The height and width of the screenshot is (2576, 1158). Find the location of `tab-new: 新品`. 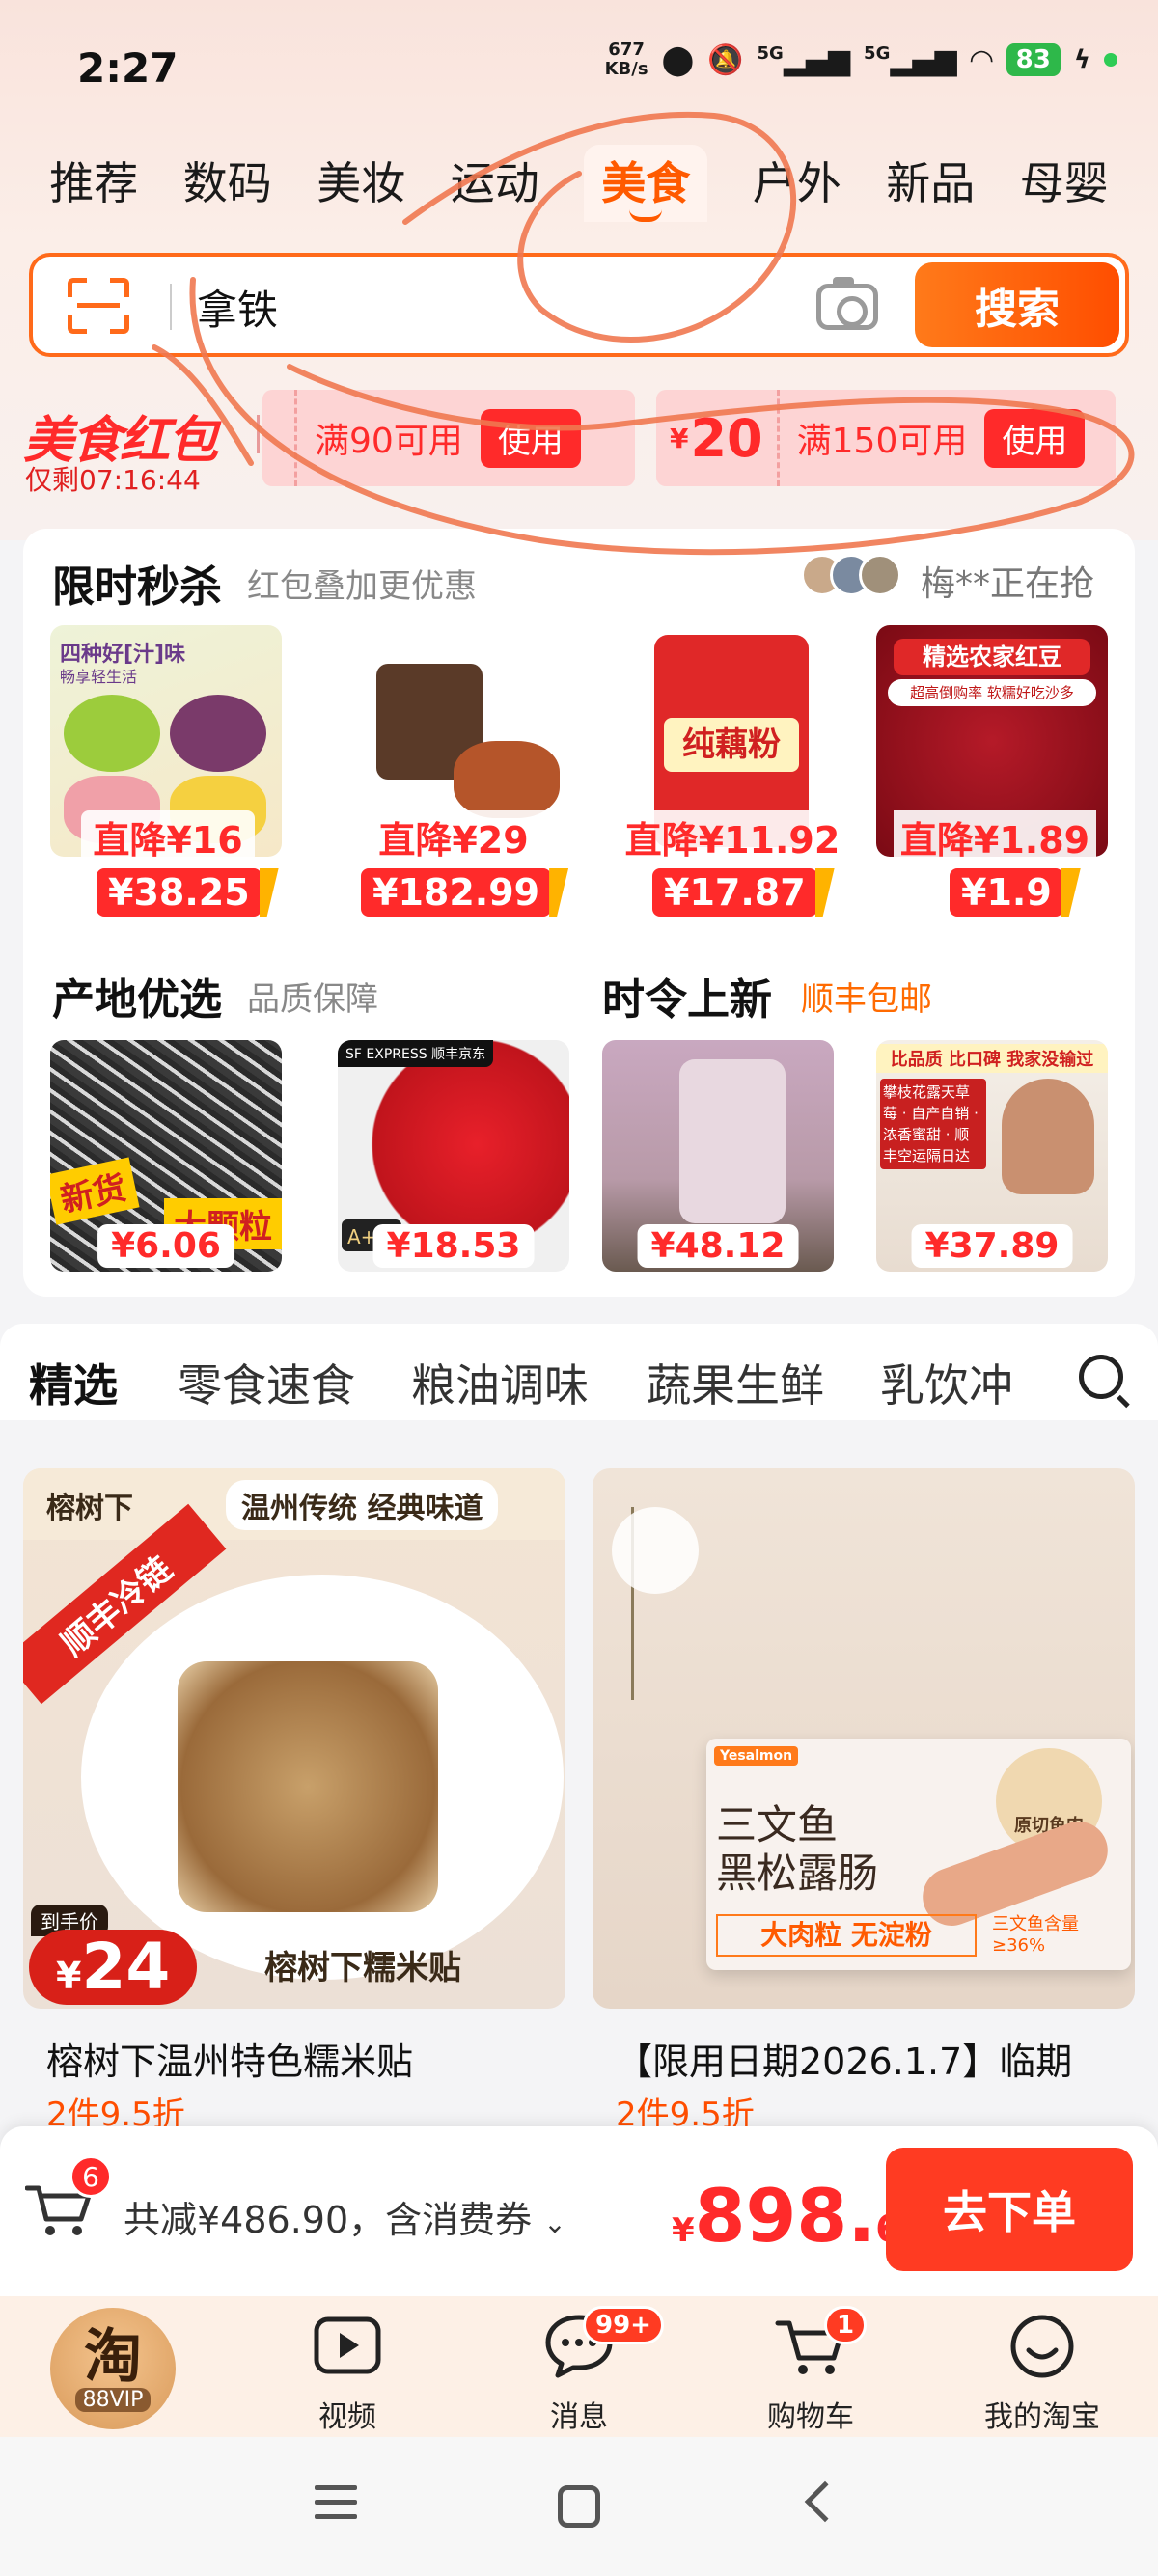

tab-new: 新品 is located at coordinates (930, 184).